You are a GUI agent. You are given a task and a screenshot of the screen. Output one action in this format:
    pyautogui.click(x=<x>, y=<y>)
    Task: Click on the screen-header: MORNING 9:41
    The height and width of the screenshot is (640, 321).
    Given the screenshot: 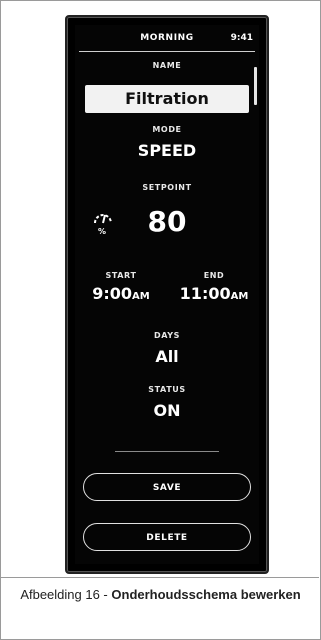 What is the action you would take?
    pyautogui.click(x=167, y=37)
    